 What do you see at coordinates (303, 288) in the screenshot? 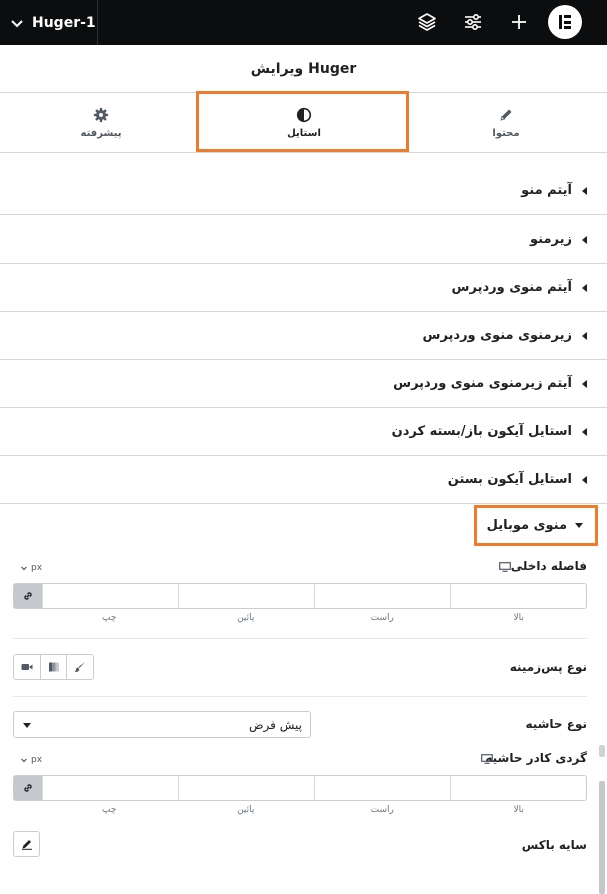
I see `section-wp-menu-item: آیتم منوی وردپرس` at bounding box center [303, 288].